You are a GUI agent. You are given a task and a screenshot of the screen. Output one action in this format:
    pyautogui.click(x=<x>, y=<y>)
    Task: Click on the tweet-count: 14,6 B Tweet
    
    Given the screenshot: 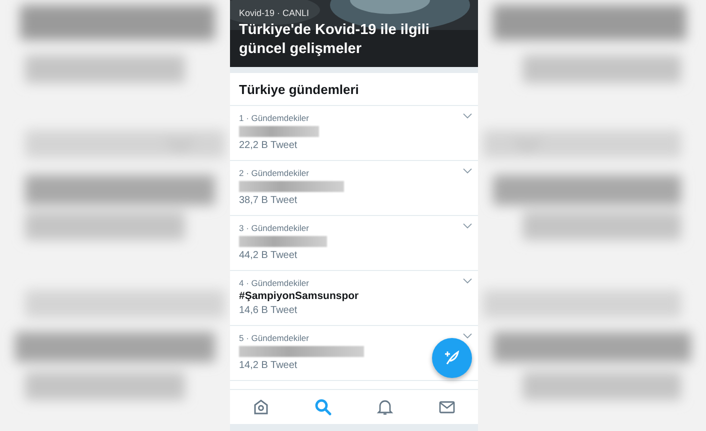 What is the action you would take?
    pyautogui.click(x=268, y=310)
    